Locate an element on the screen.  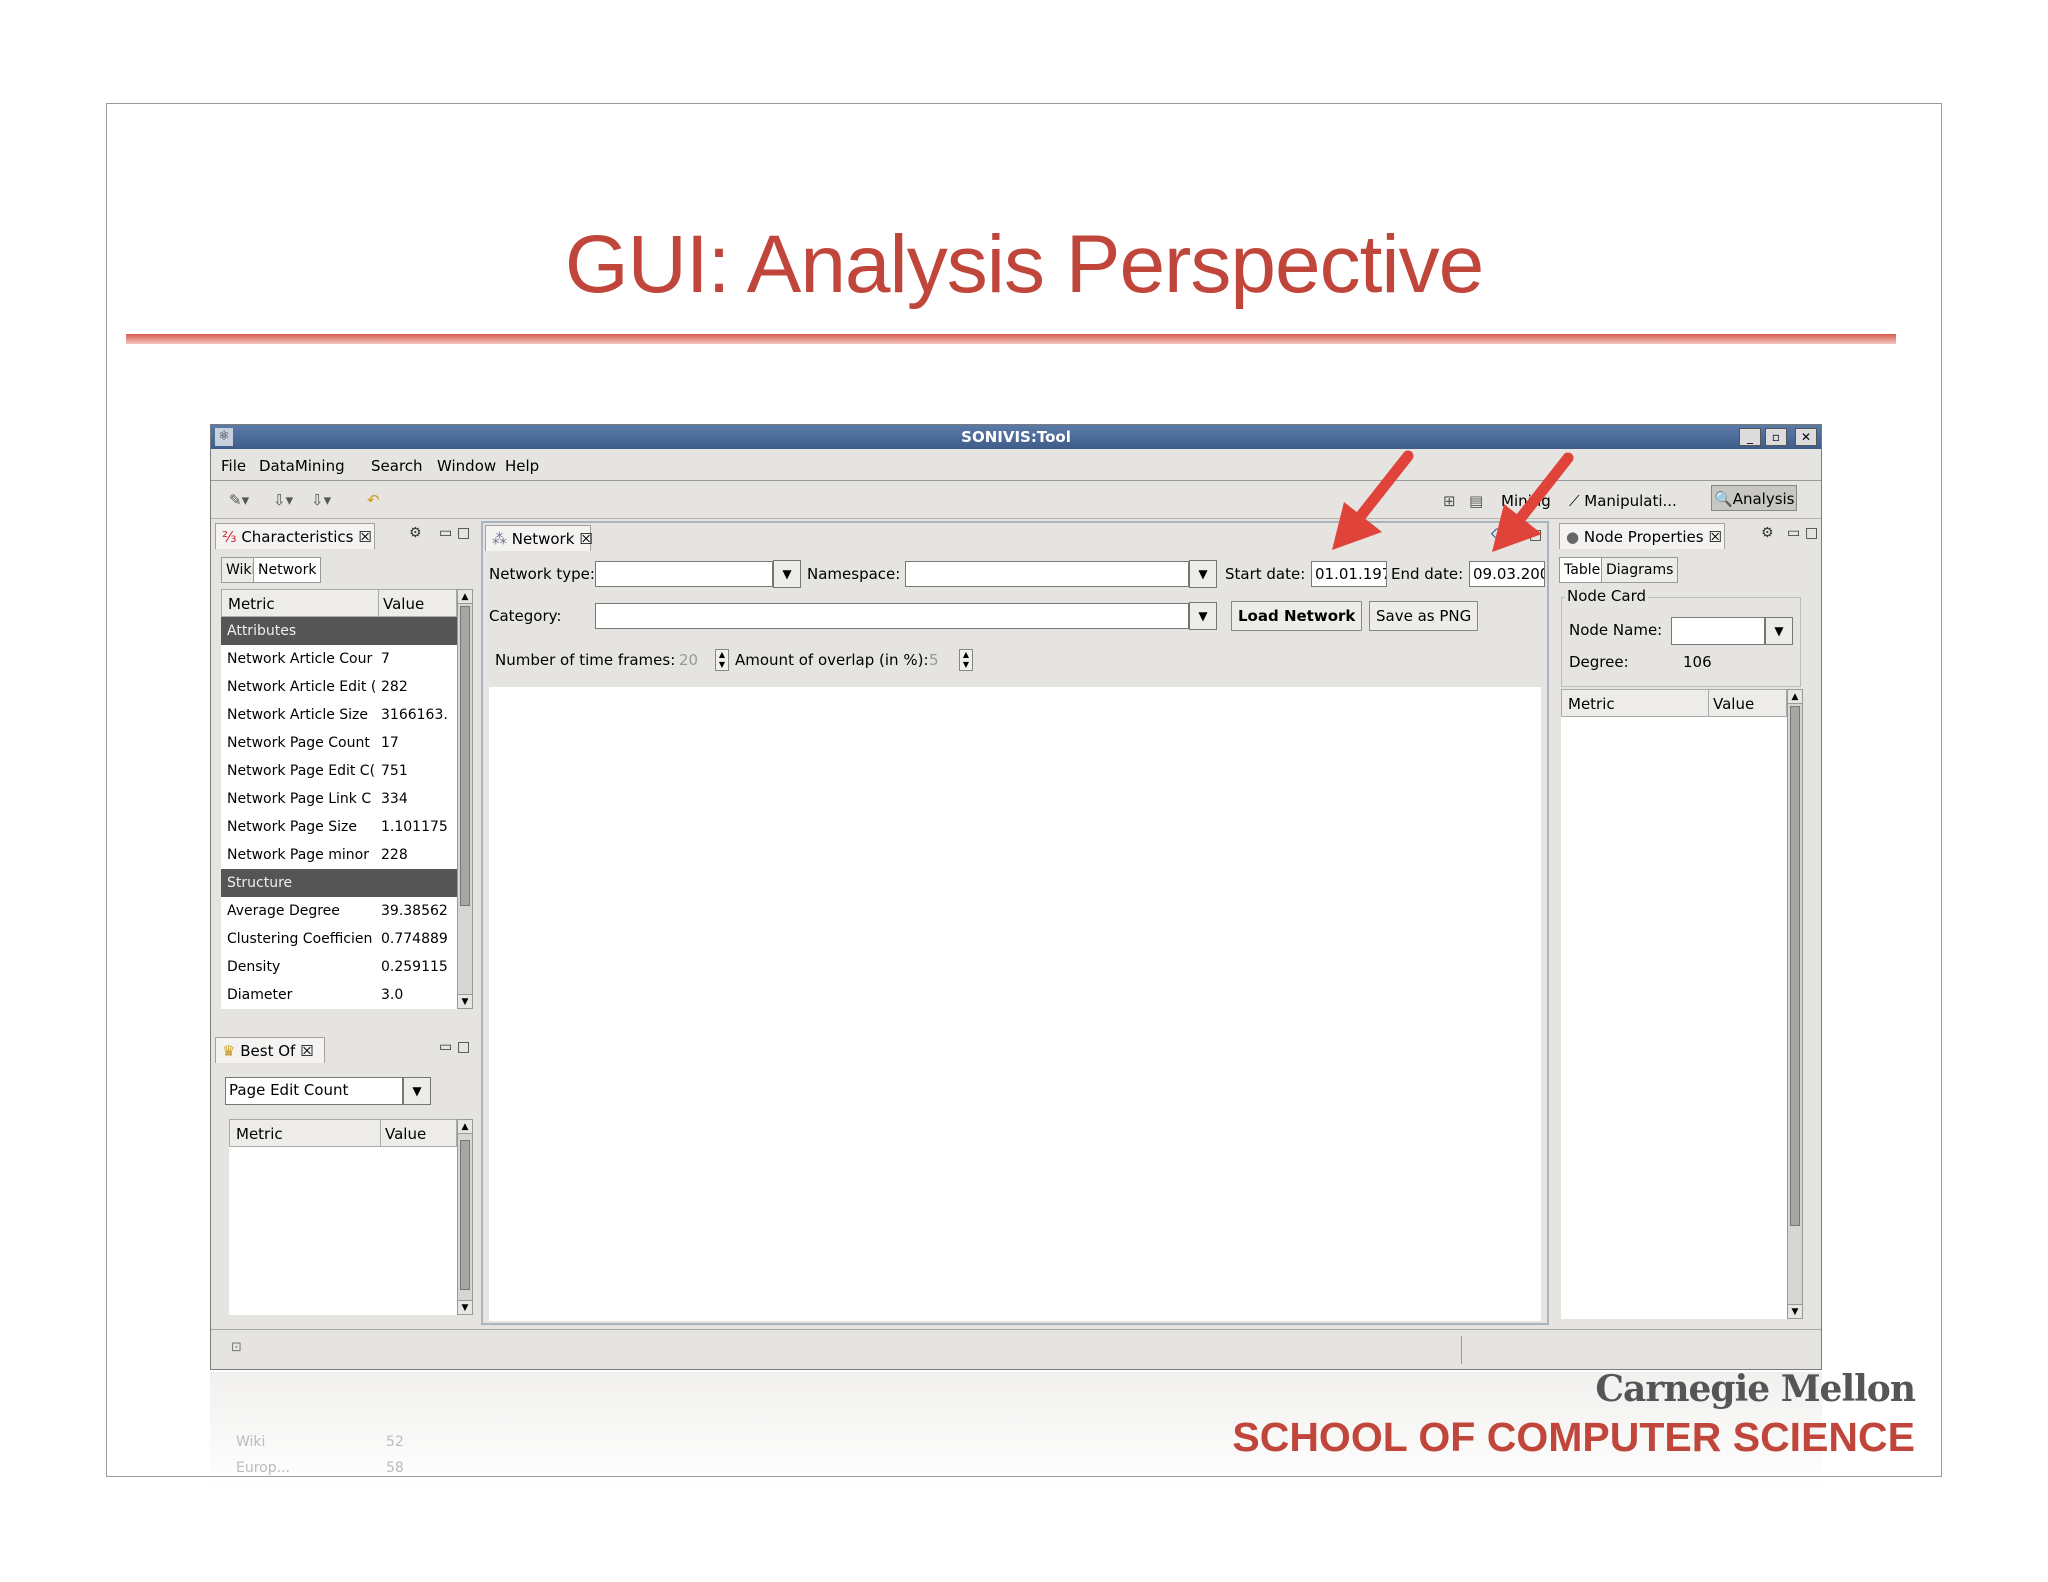
category-dropdown: ▼ is located at coordinates (1203, 616).